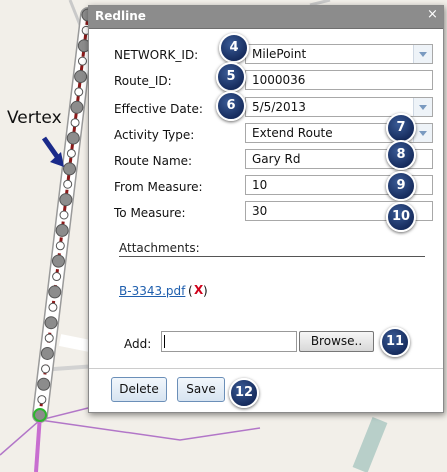  Describe the element at coordinates (164, 341) in the screenshot. I see `text-caret` at that location.